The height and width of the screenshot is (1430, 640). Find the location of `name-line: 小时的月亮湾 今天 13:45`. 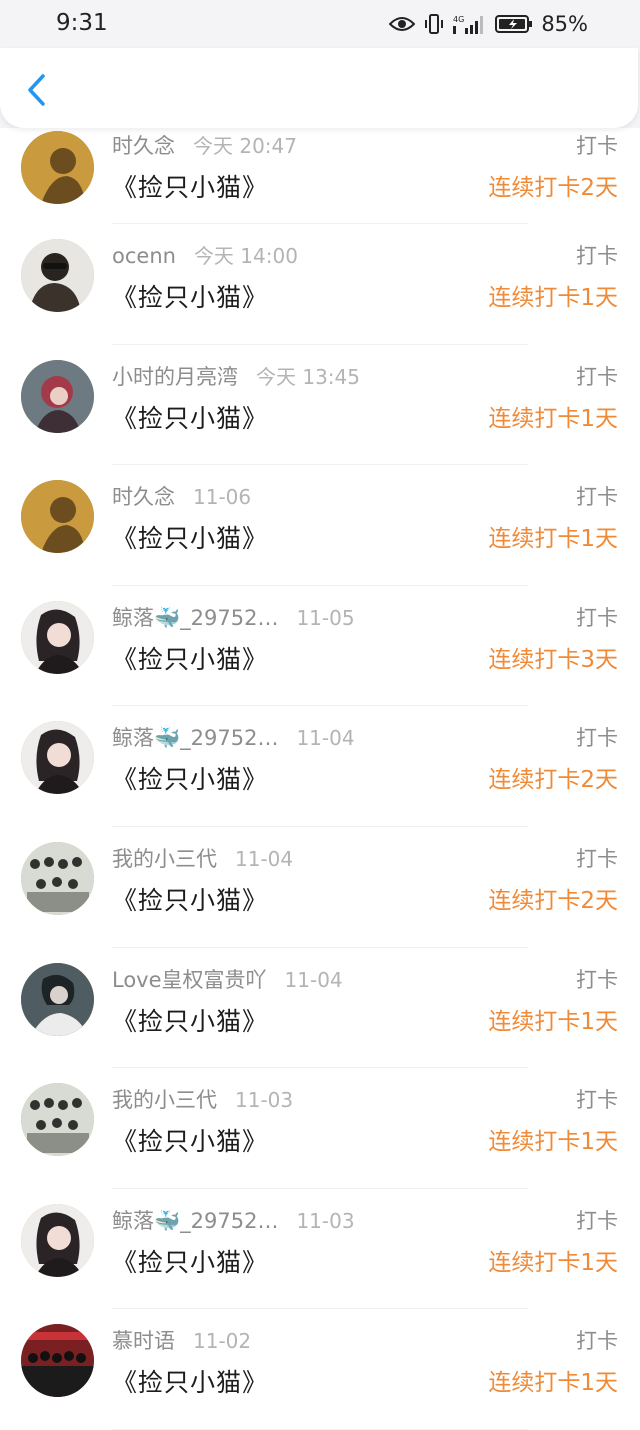

name-line: 小时的月亮湾 今天 13:45 is located at coordinates (236, 376).